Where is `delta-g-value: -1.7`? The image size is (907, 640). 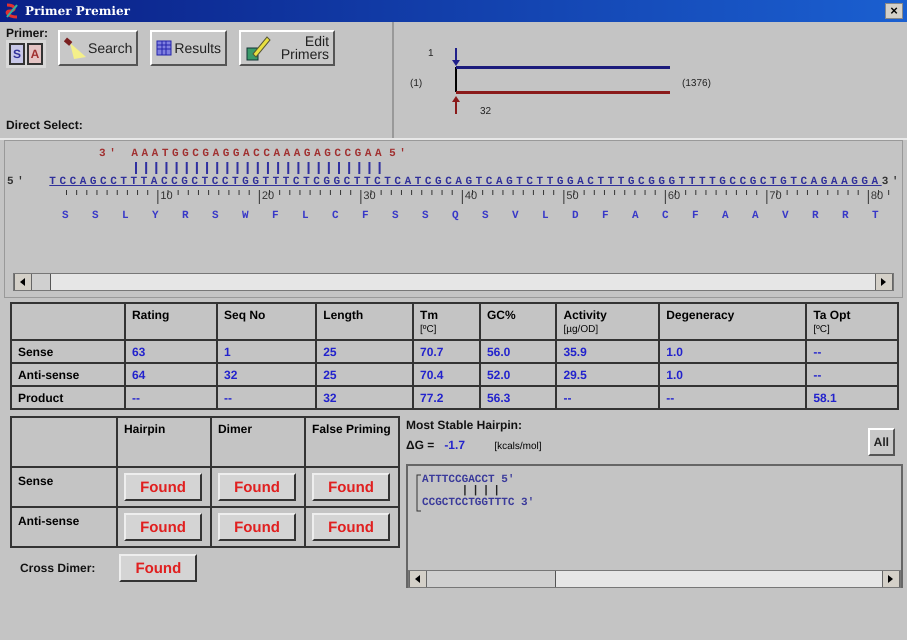
delta-g-value: -1.7 is located at coordinates (455, 445).